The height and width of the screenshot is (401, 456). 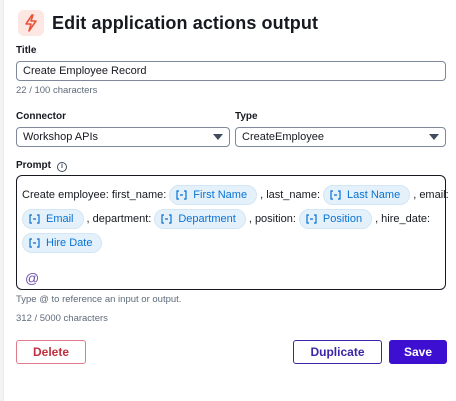 I want to click on variable-token: First Name, so click(x=213, y=195).